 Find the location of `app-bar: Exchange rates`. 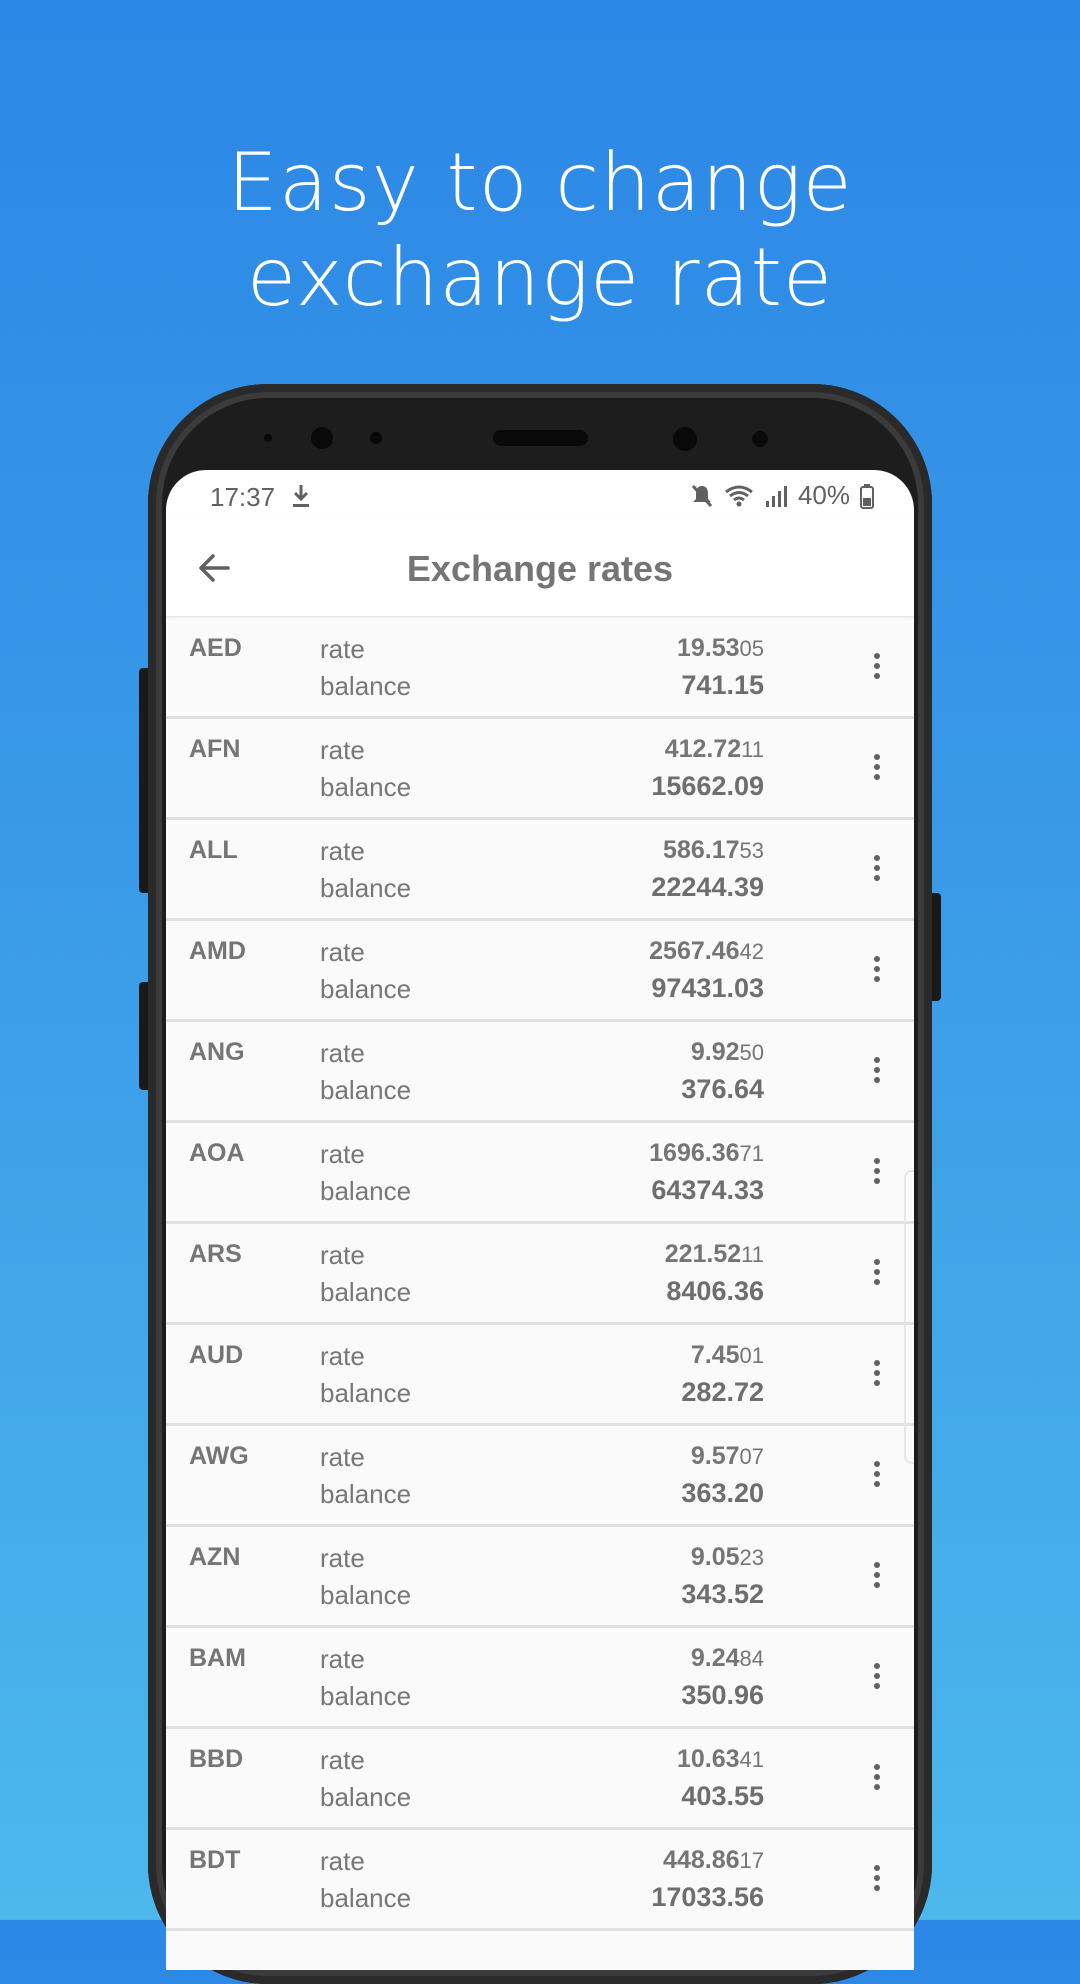

app-bar: Exchange rates is located at coordinates (540, 568).